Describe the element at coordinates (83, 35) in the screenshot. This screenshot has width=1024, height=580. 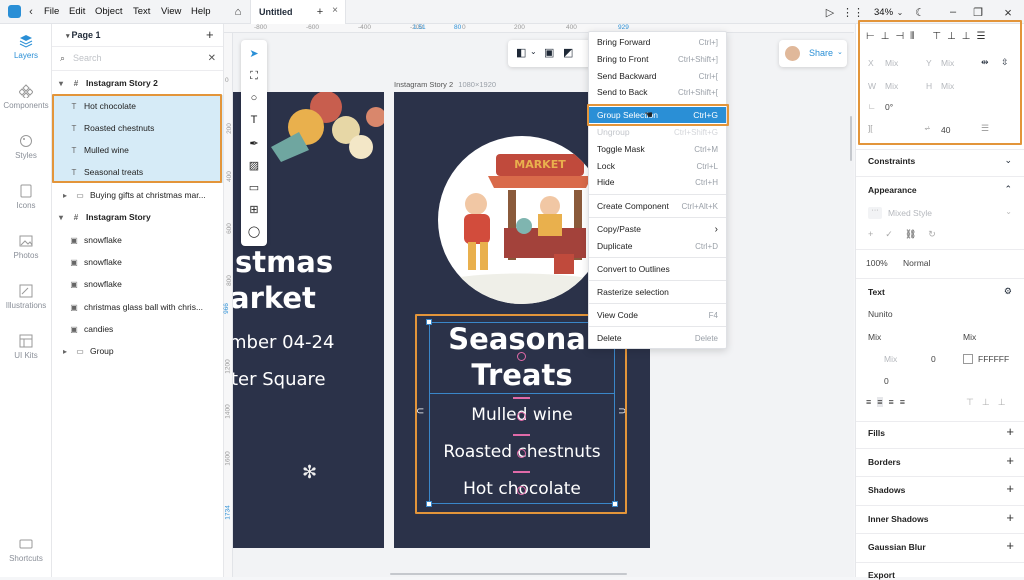
I see `page-selector: ▾ Page 1` at that location.